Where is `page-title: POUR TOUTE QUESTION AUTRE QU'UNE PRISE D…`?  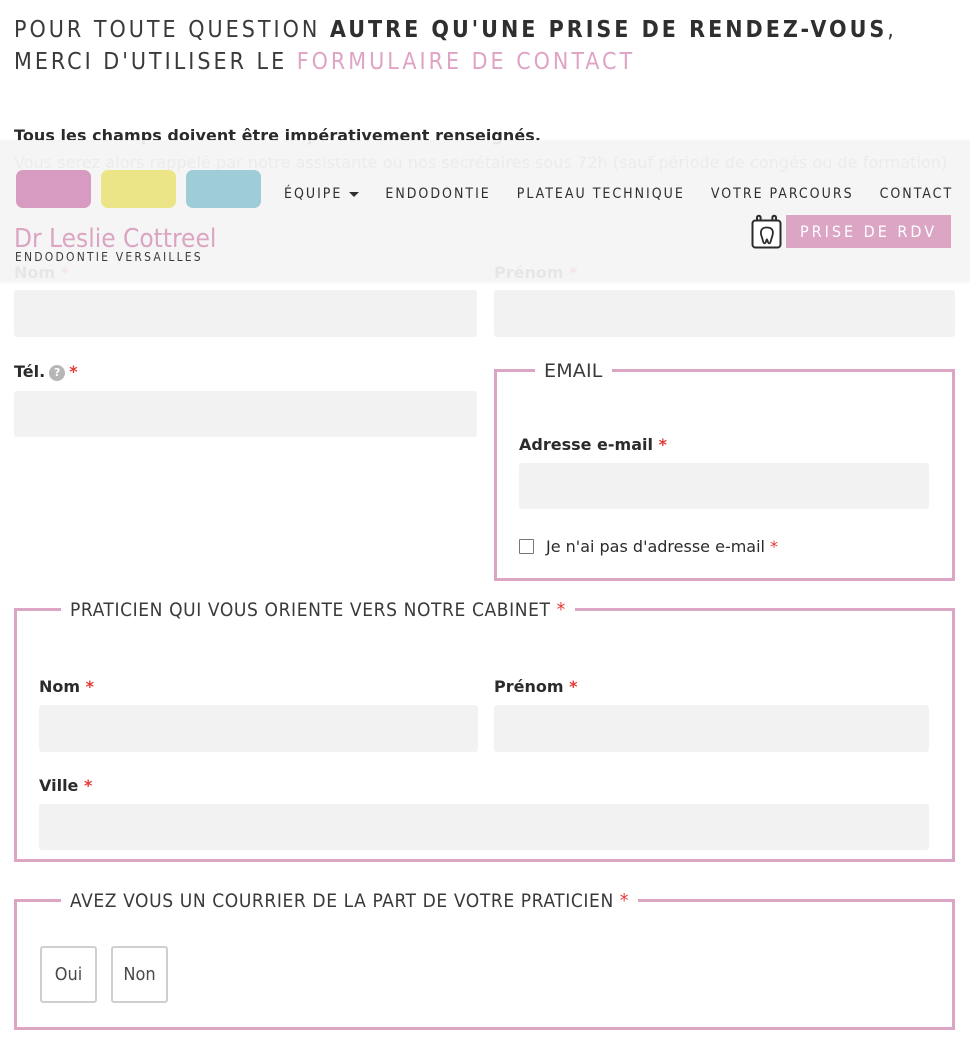
page-title: POUR TOUTE QUESTION AUTRE QU'UNE PRISE D… is located at coordinates (484, 46).